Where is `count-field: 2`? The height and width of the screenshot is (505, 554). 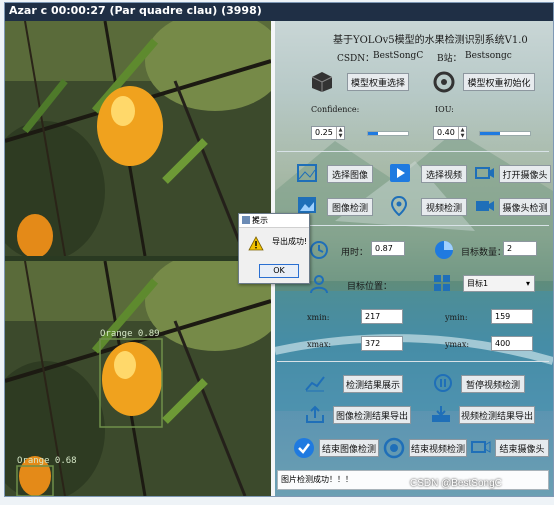
count-field: 2 is located at coordinates (520, 248).